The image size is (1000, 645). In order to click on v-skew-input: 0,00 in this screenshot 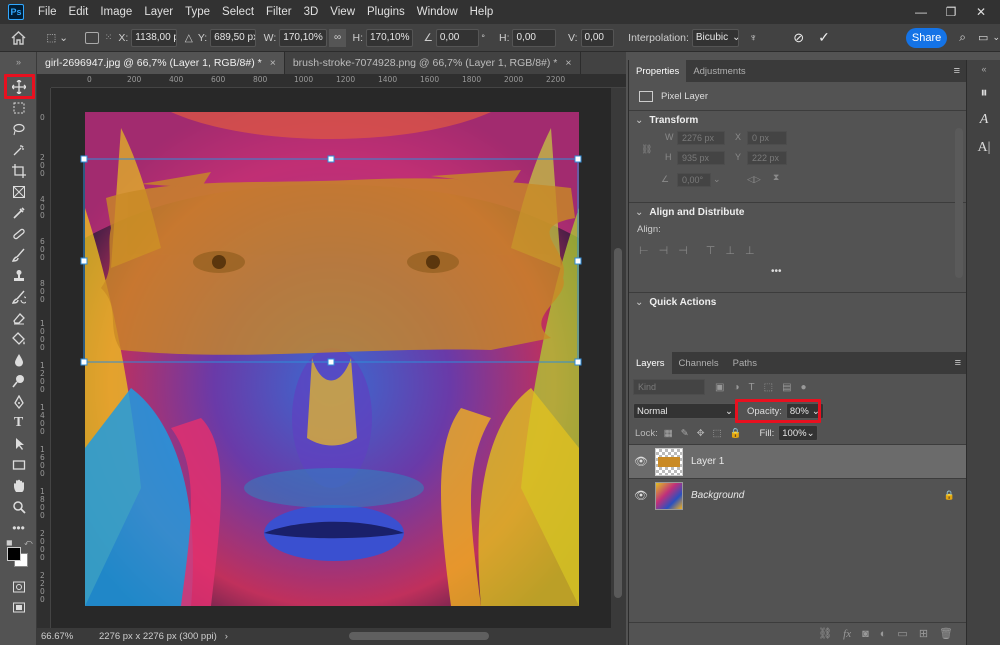, I will do `click(597, 37)`.